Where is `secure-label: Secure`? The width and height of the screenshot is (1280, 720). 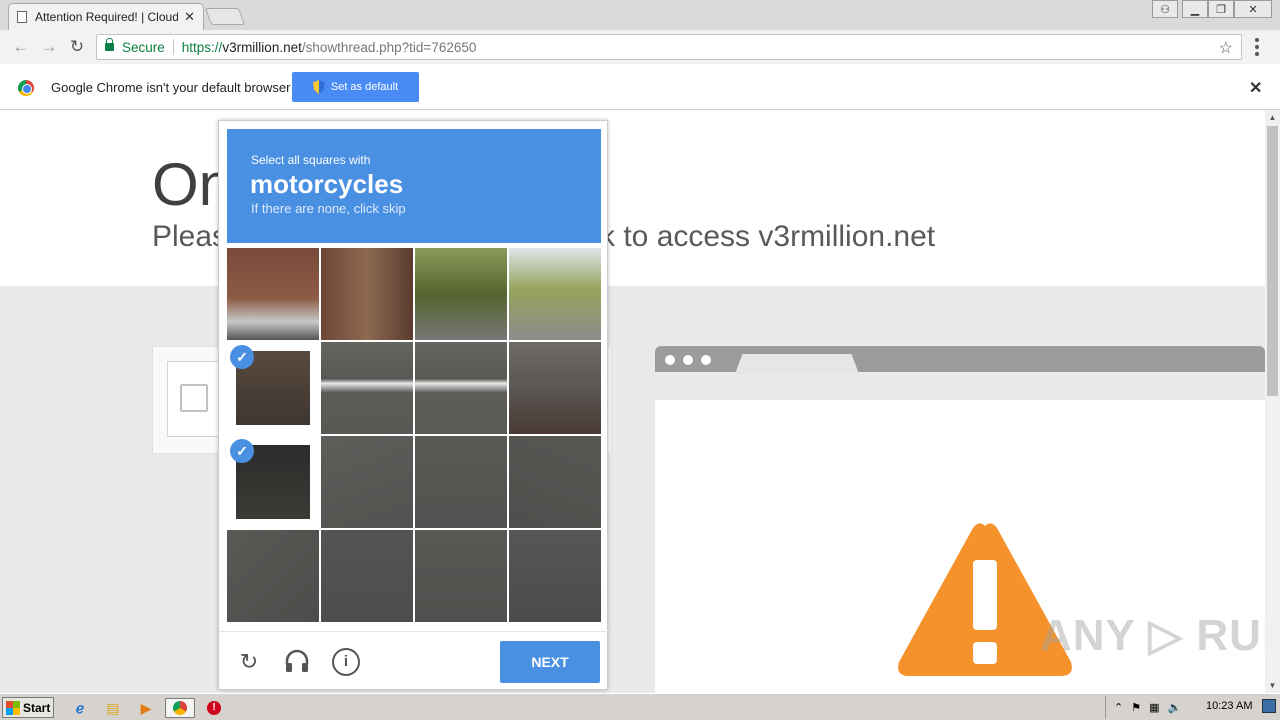 secure-label: Secure is located at coordinates (143, 47).